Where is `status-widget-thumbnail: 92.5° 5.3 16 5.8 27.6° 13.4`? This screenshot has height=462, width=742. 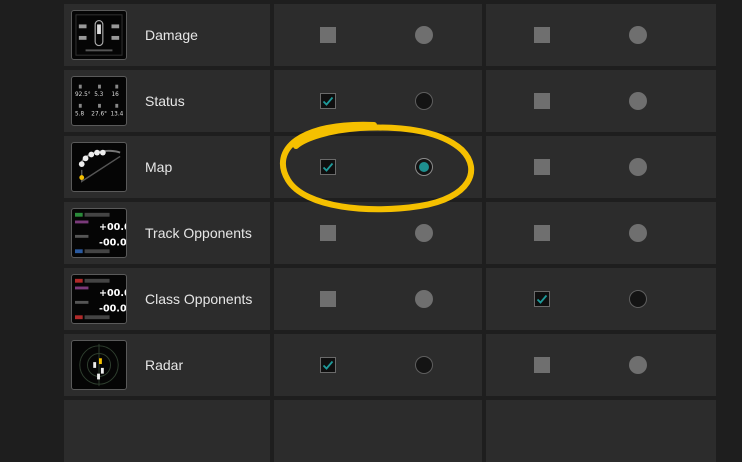
status-widget-thumbnail: 92.5° 5.3 16 5.8 27.6° 13.4 is located at coordinates (99, 101).